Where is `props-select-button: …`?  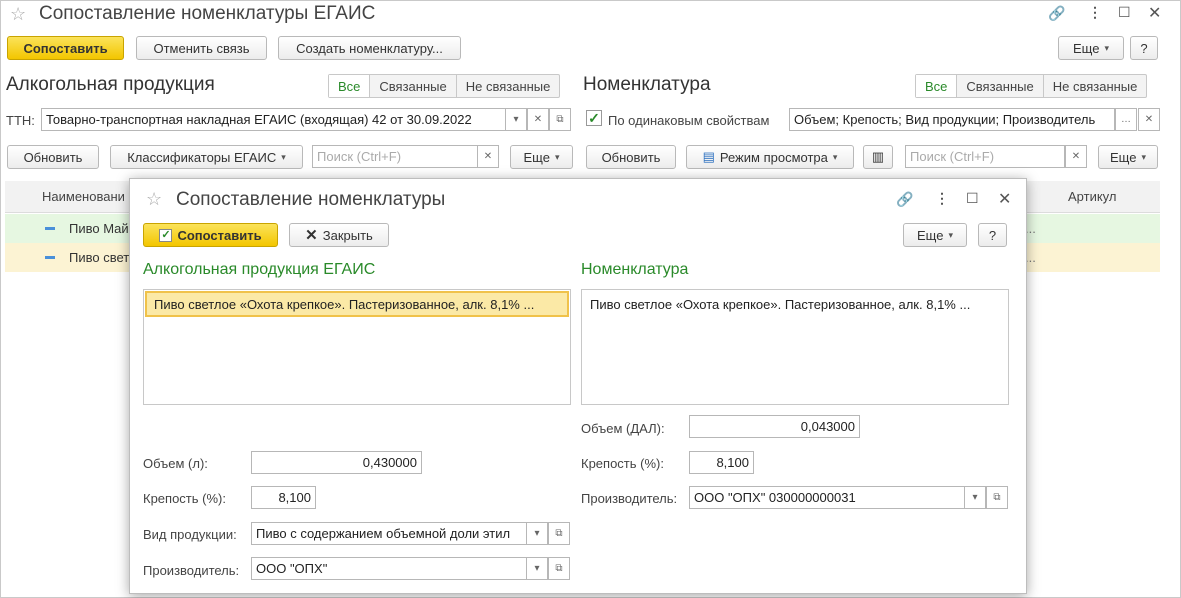 props-select-button: … is located at coordinates (1126, 119).